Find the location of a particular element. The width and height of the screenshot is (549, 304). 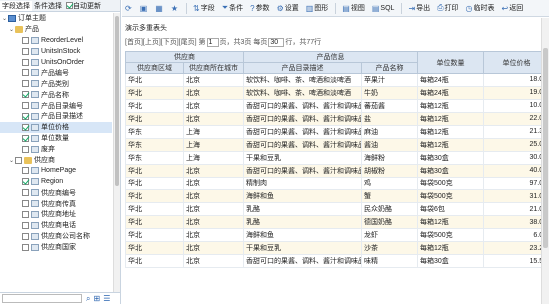

time-button: ◷ 临时表 is located at coordinates (480, 8).